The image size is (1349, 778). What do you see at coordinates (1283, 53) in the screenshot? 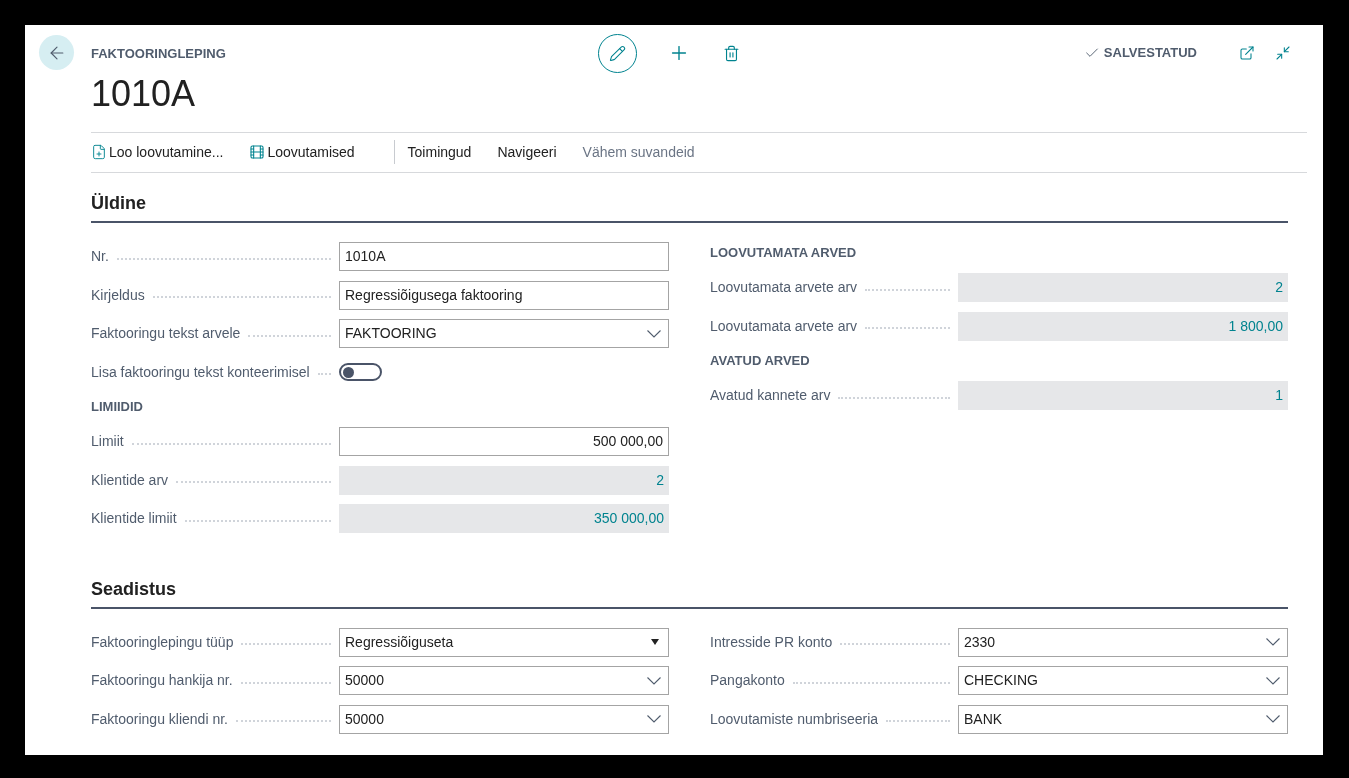
I see `collapse-arrows-icon` at bounding box center [1283, 53].